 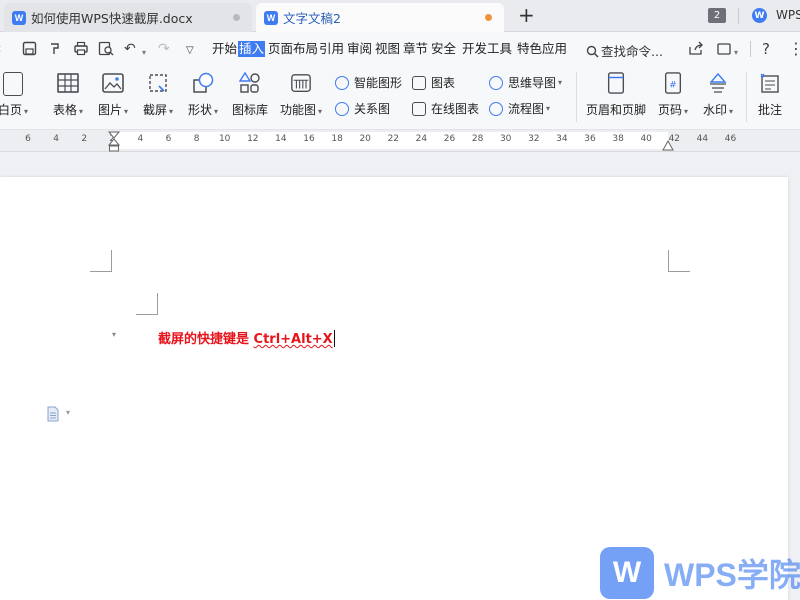 What do you see at coordinates (113, 96) in the screenshot?
I see `picture-button: 图片 ▾` at bounding box center [113, 96].